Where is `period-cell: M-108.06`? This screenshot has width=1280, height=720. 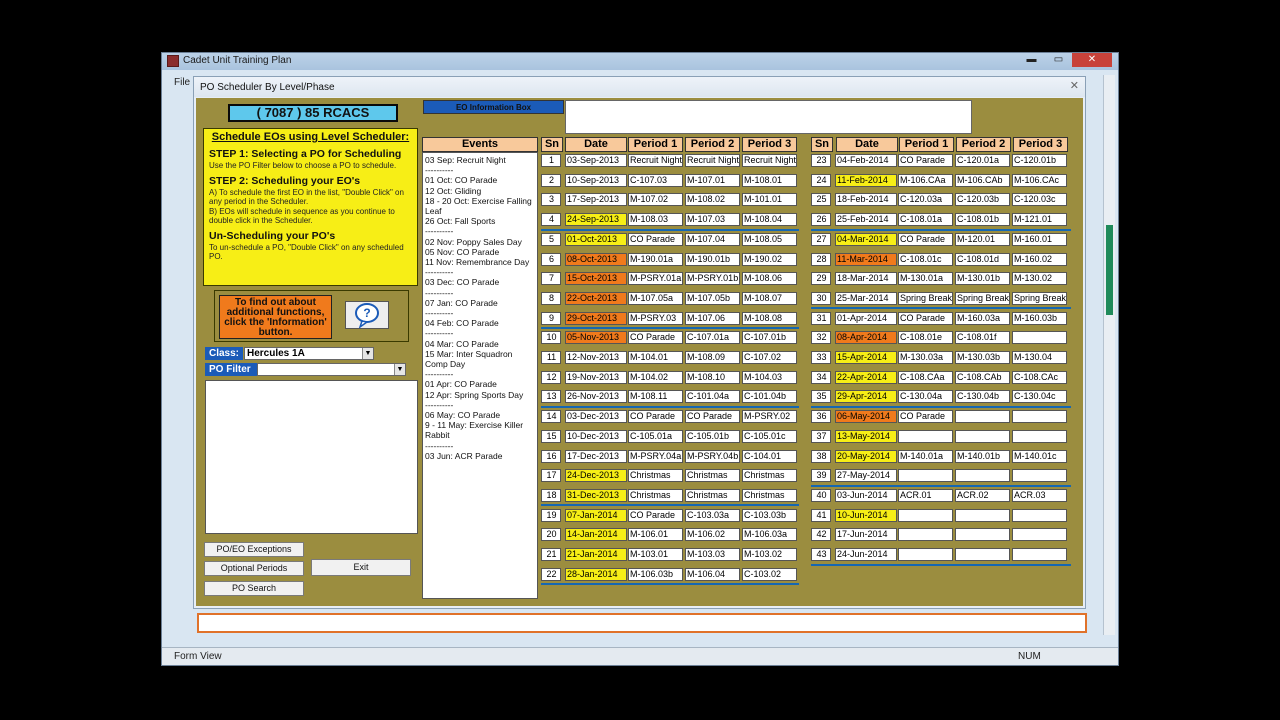
period-cell: M-108.06 is located at coordinates (769, 278).